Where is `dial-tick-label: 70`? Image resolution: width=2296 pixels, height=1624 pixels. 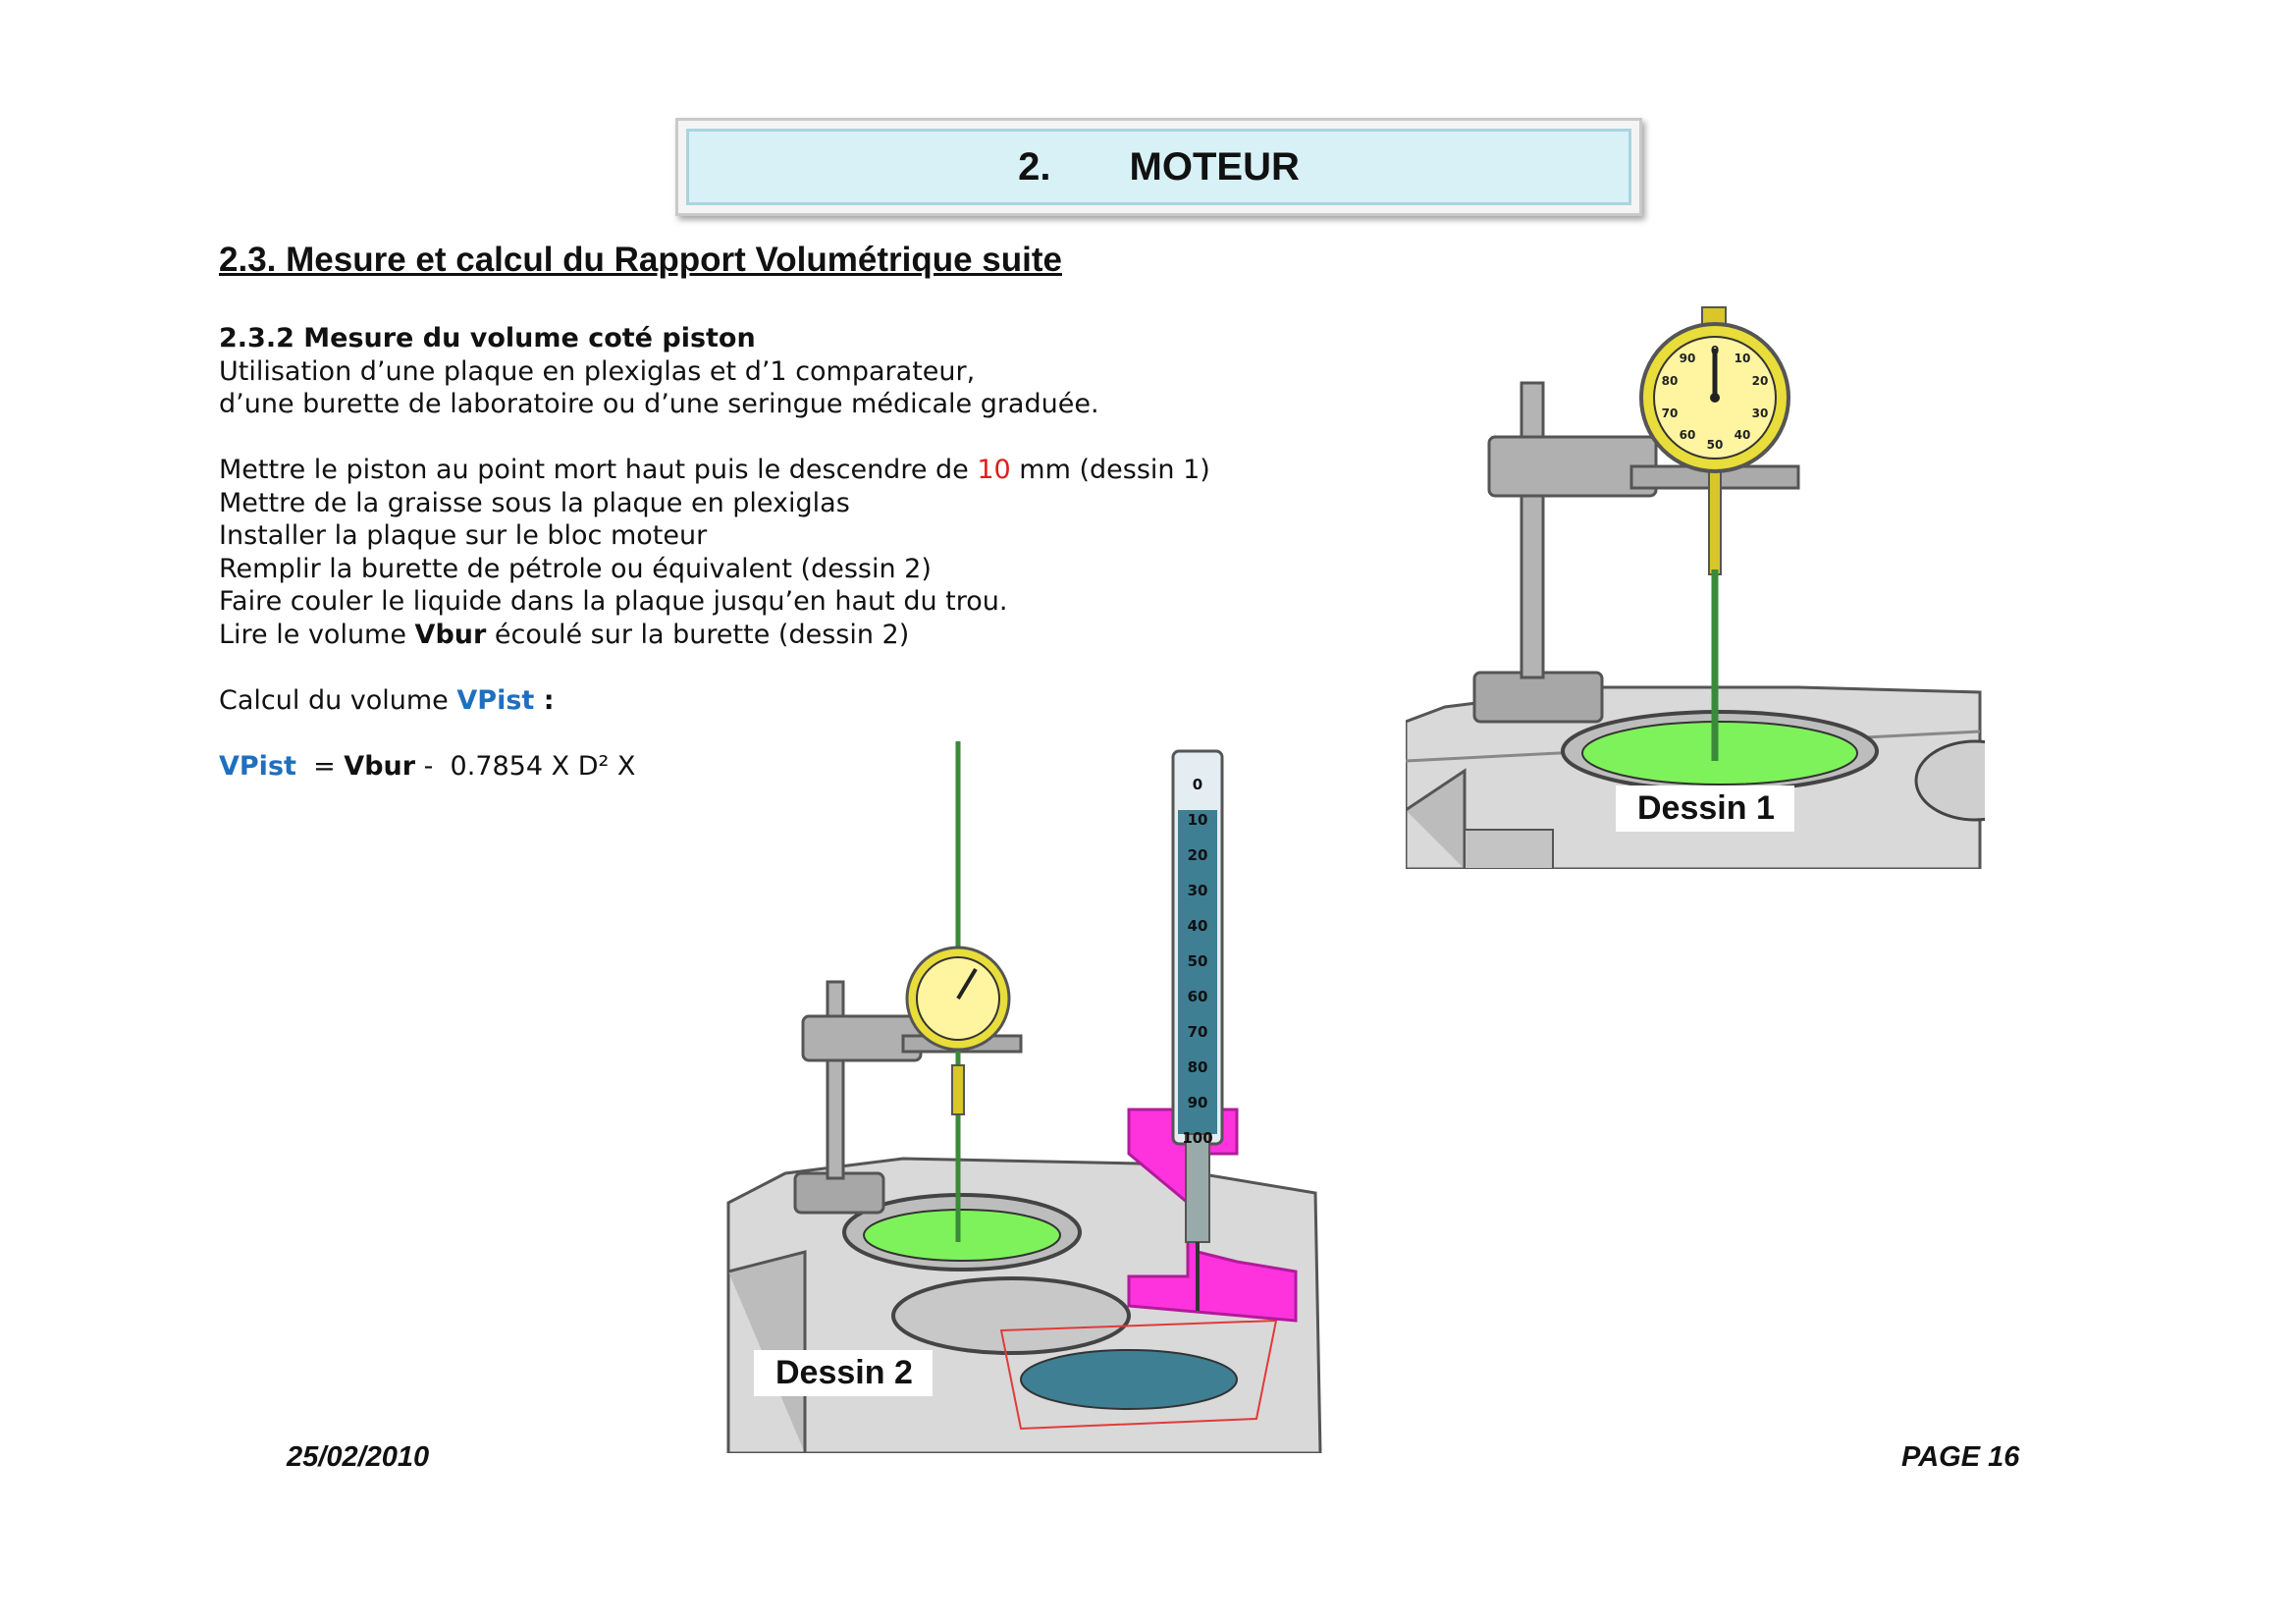
dial-tick-label: 70 is located at coordinates (1670, 413).